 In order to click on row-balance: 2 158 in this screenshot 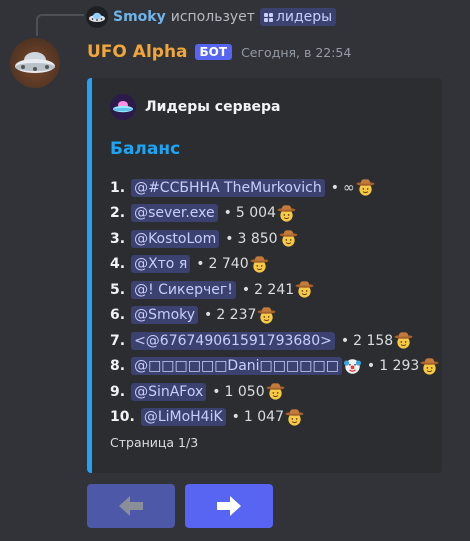, I will do `click(373, 340)`.